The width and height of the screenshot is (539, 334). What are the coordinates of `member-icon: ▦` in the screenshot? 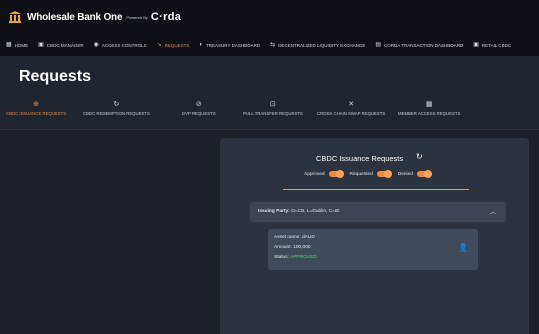 It's located at (429, 104).